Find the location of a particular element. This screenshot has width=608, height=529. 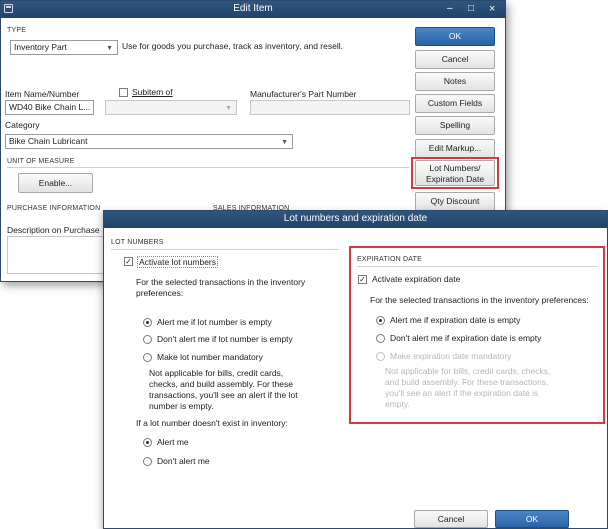

lot-dont-alert-label: Don't alert me if lot number is empty is located at coordinates (225, 339).